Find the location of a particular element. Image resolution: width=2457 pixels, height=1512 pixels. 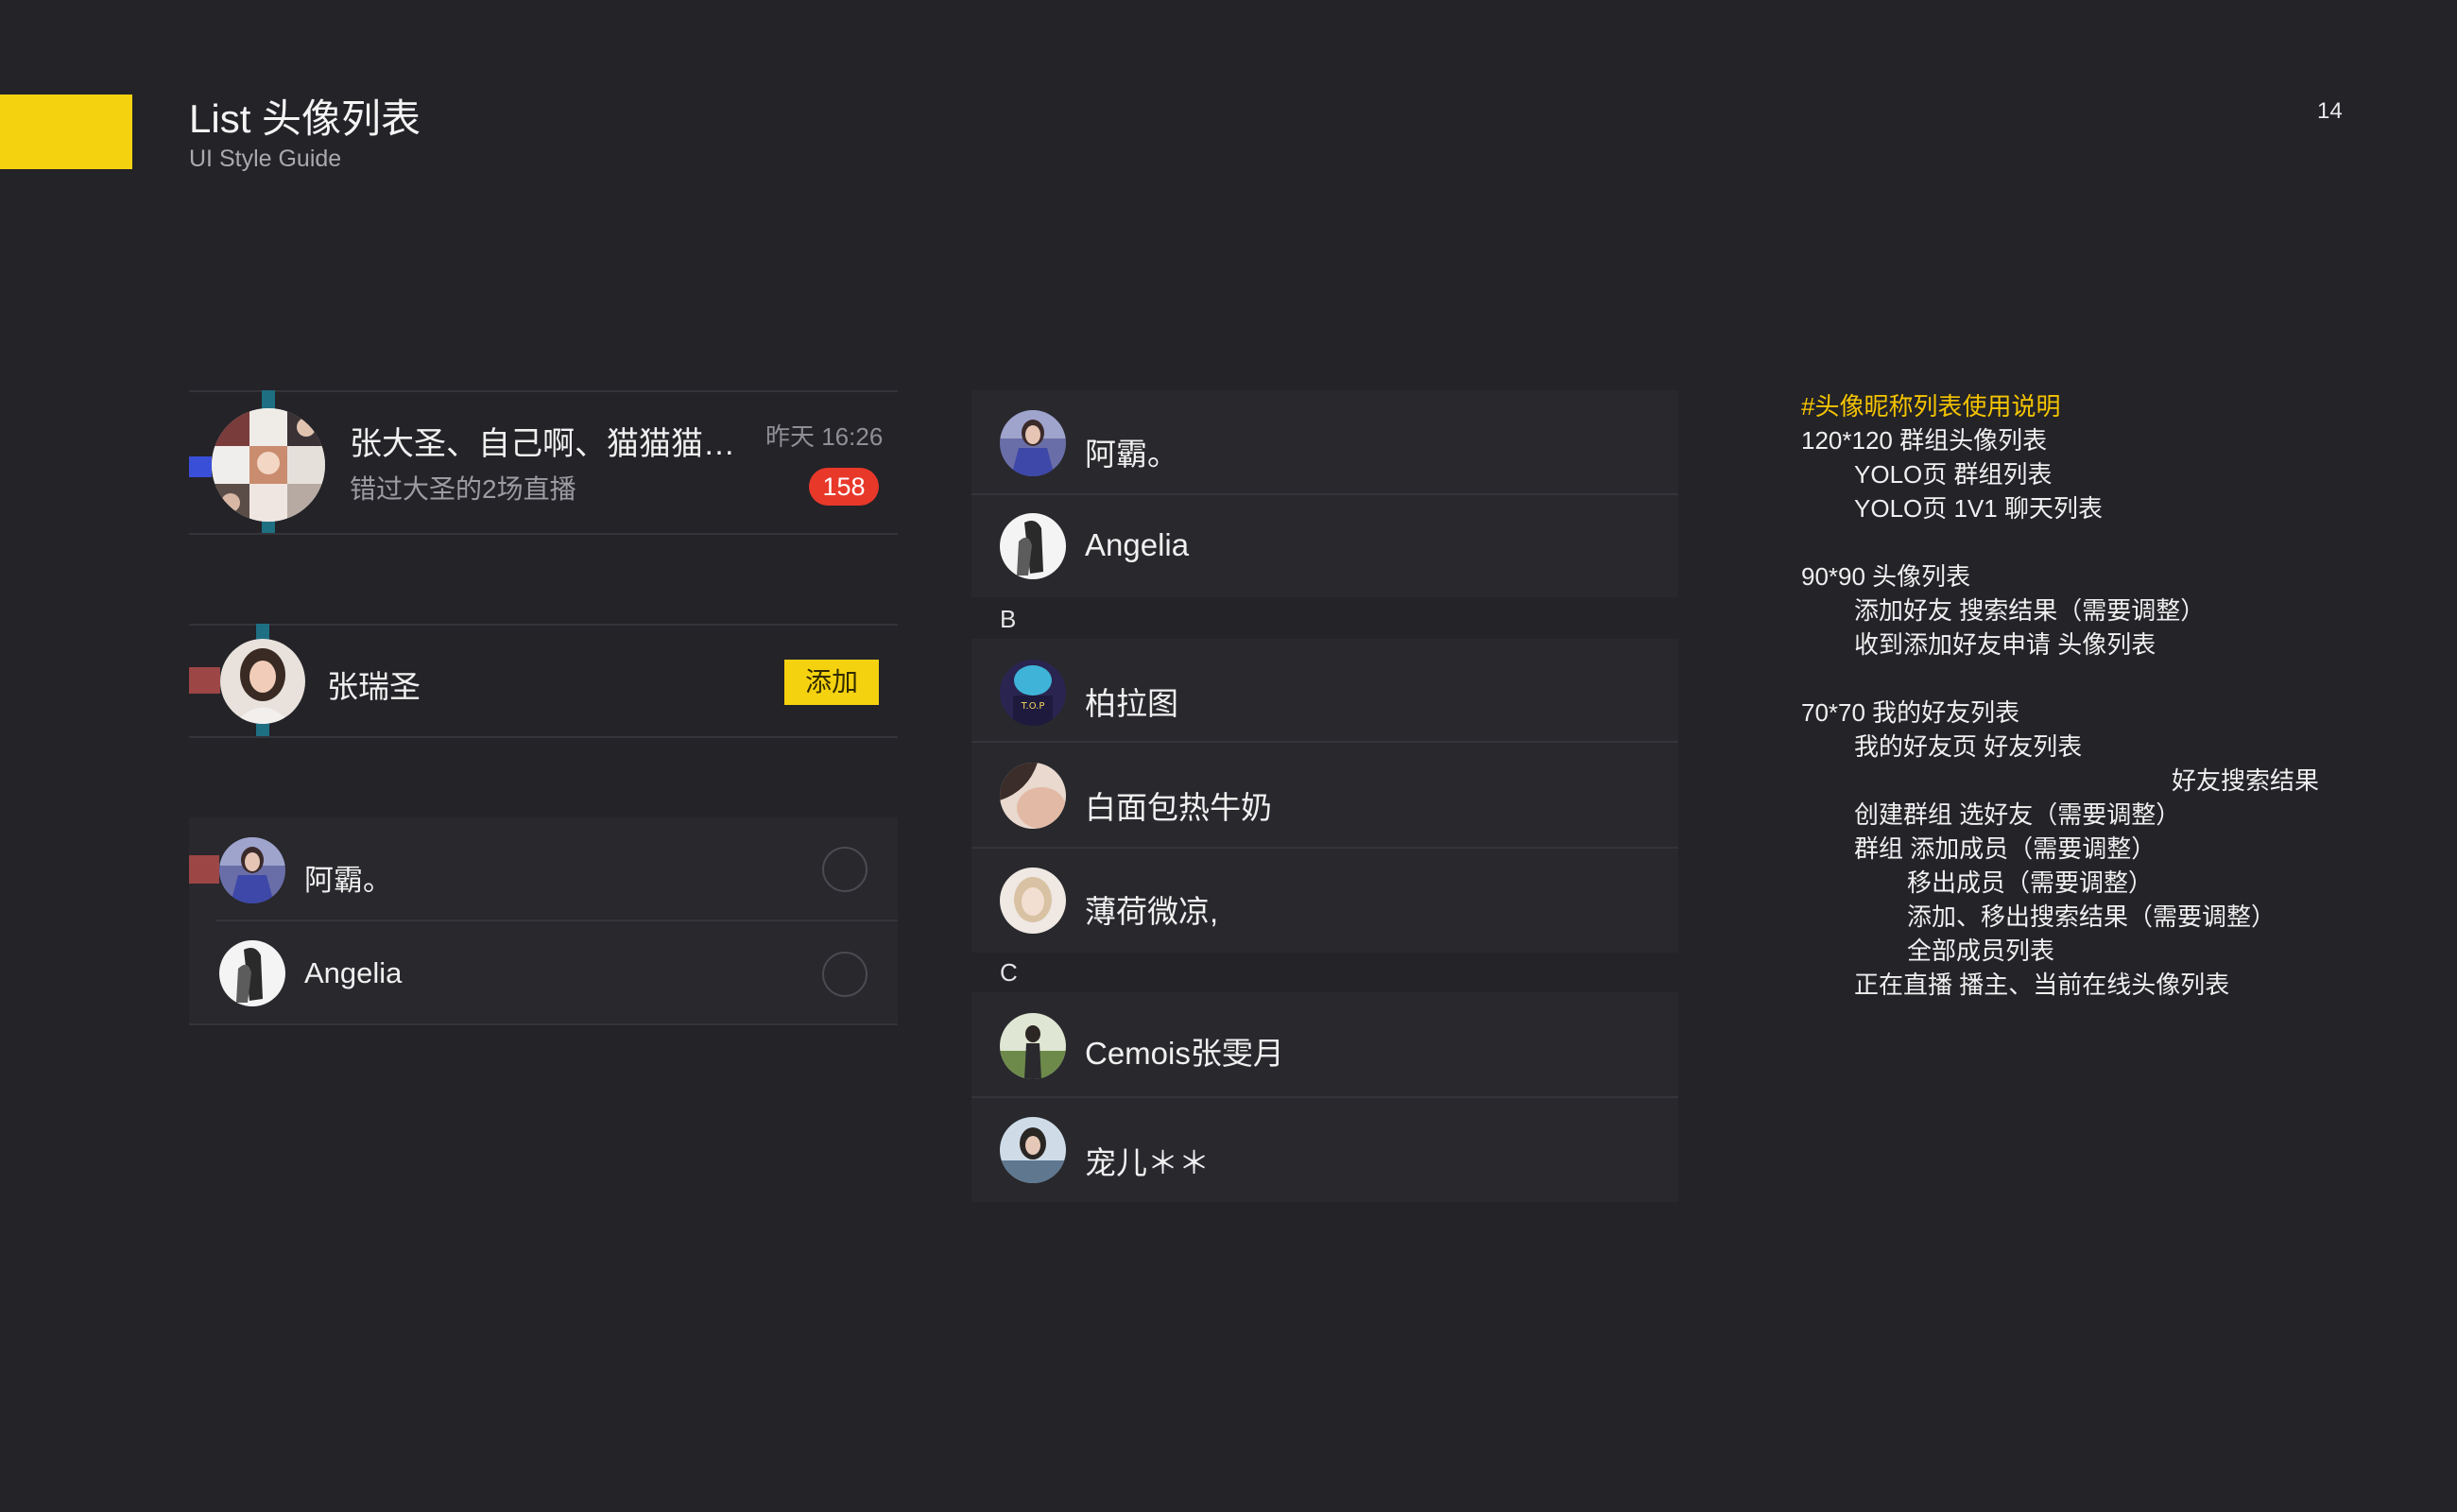

last-message: 错过大圣的2场直播 is located at coordinates (463, 489).